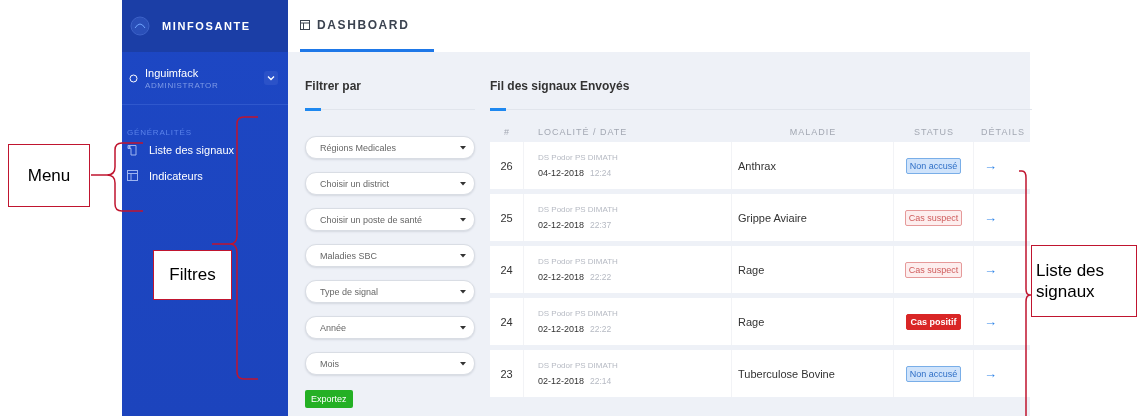  What do you see at coordinates (132, 150) in the screenshot?
I see `document-icon` at bounding box center [132, 150].